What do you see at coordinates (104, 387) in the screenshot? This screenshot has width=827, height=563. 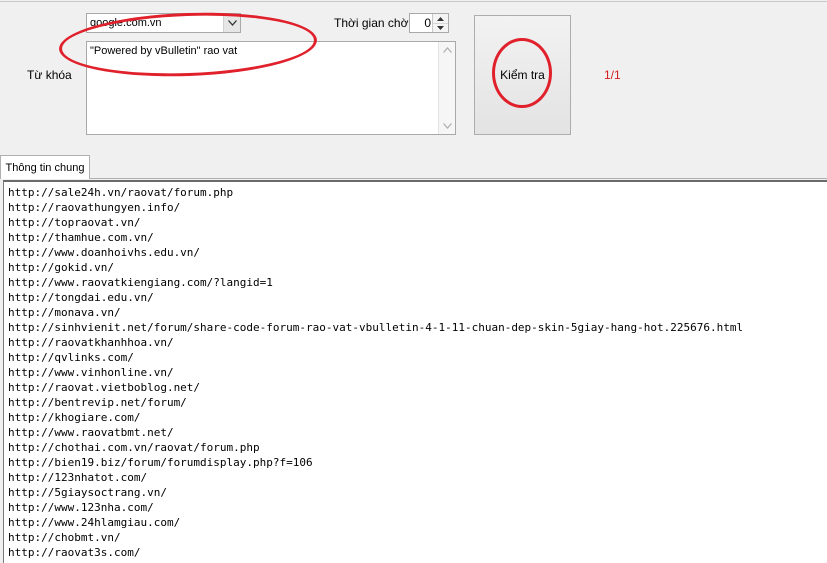 I see `result-url: http://raovat.vietboblog.net/` at bounding box center [104, 387].